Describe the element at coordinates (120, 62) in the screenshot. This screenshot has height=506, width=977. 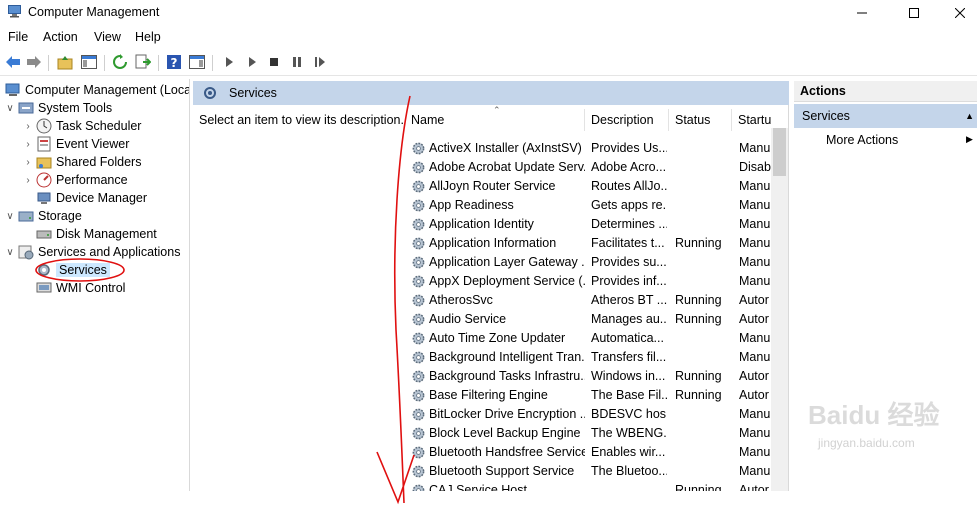
I see `refresh-button` at that location.